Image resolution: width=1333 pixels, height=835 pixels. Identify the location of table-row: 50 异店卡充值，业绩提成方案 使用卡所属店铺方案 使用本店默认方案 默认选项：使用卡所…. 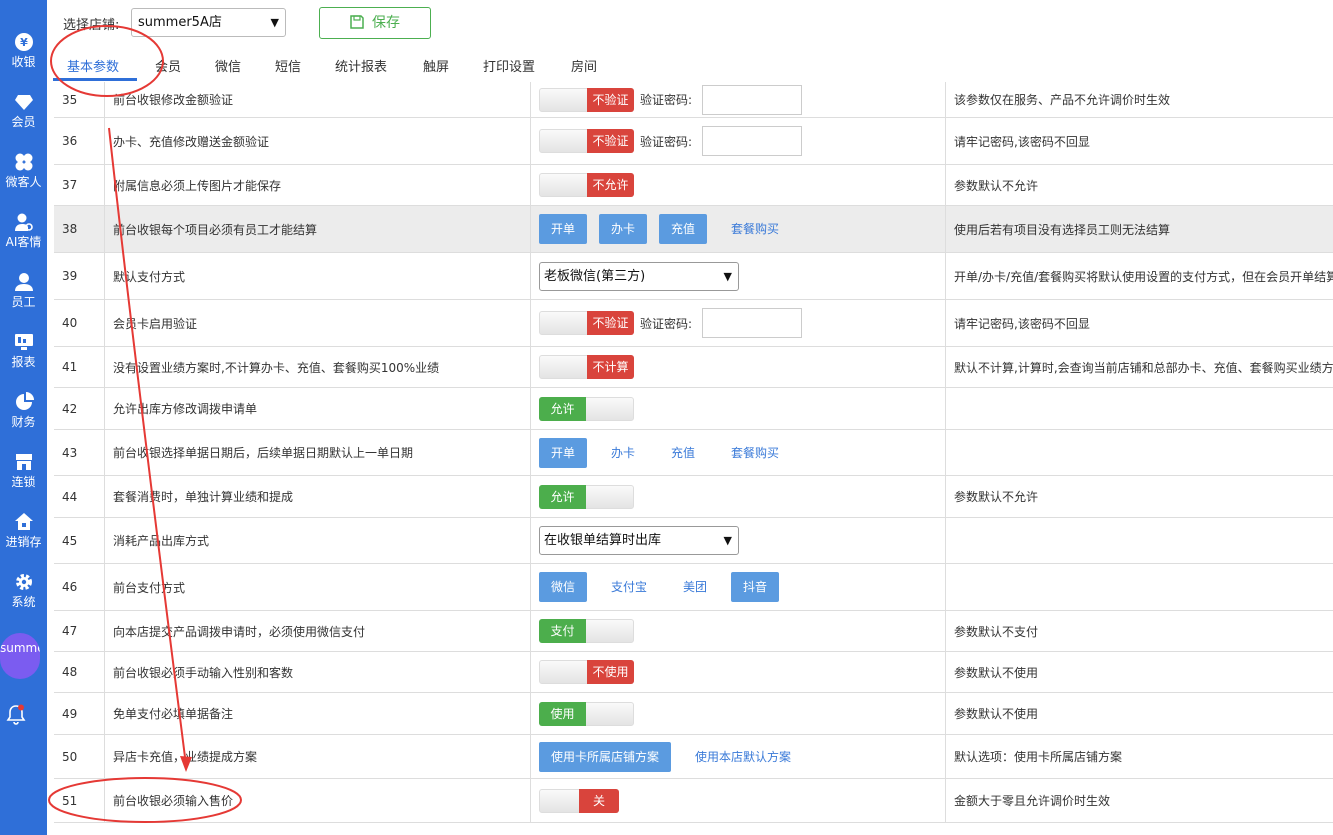
(693, 757).